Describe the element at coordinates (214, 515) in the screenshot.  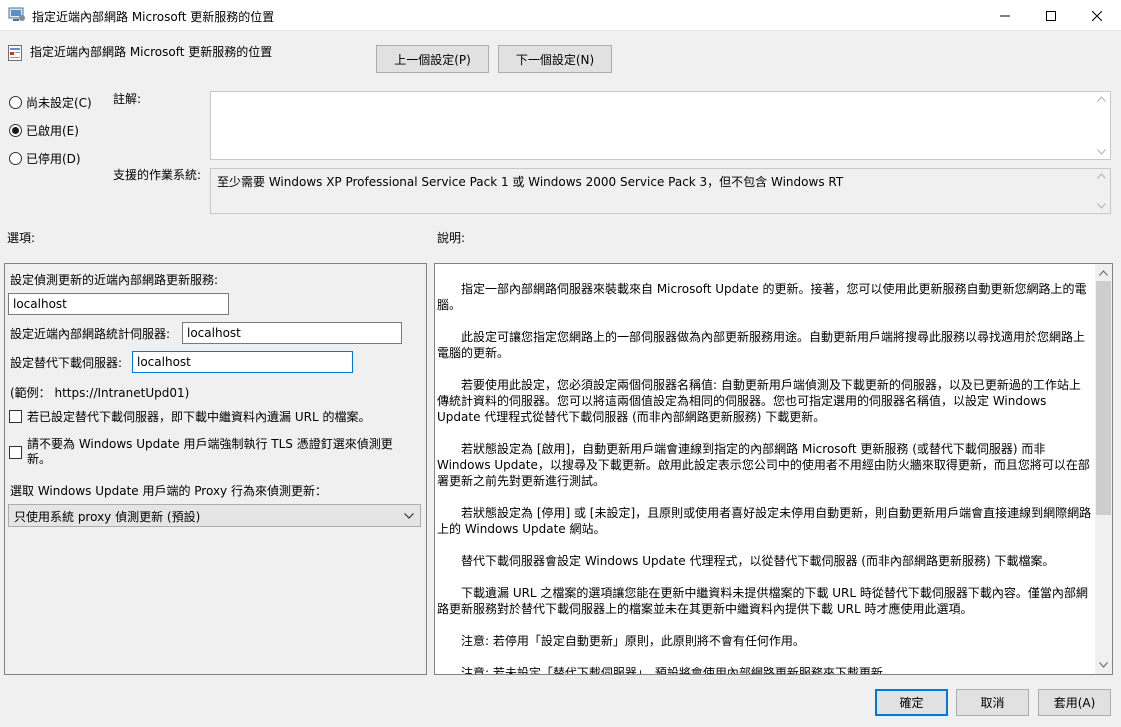
I see `proxy-behavior-dropdown: 只使用系統 proxy 偵測更新 (預設)` at that location.